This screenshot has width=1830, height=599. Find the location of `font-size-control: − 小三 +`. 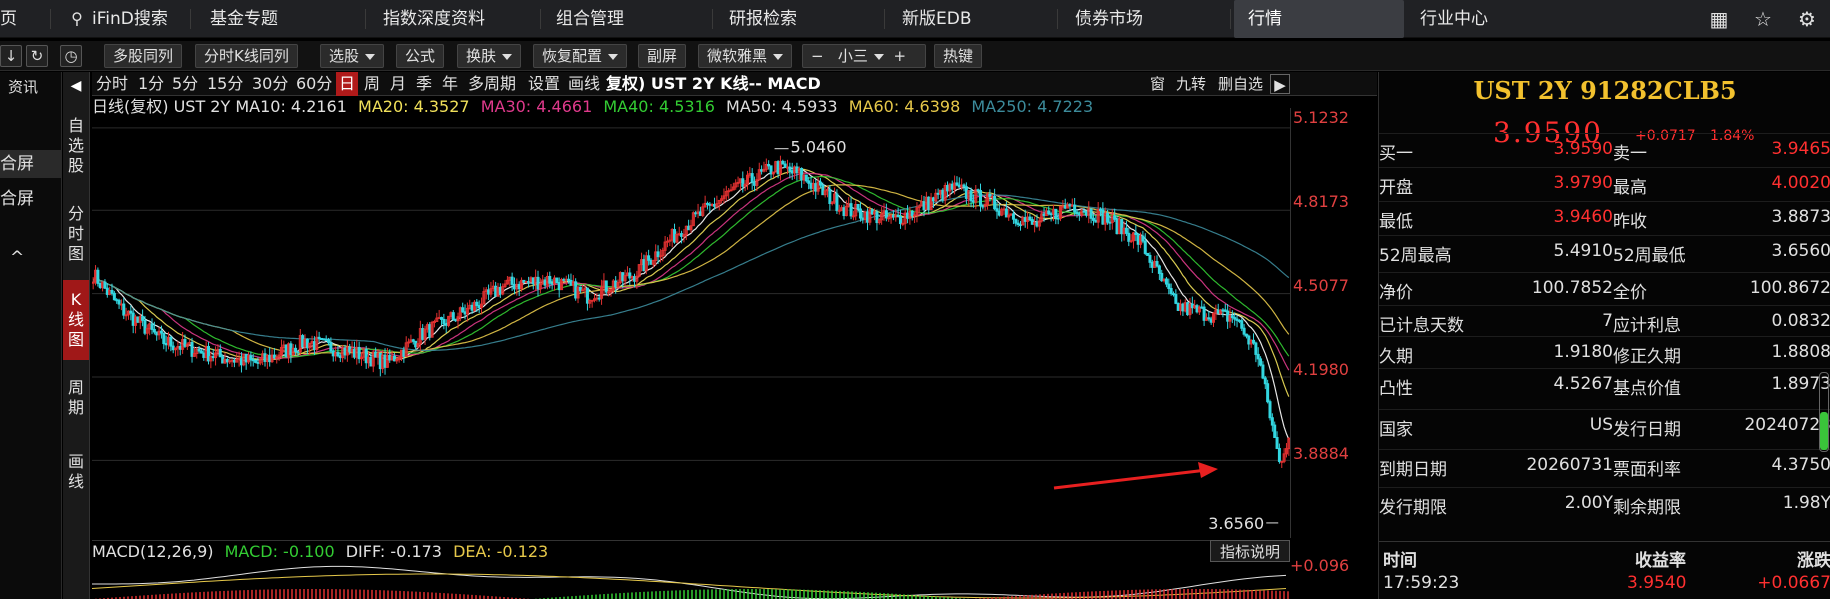

font-size-control: − 小三 + is located at coordinates (864, 56).